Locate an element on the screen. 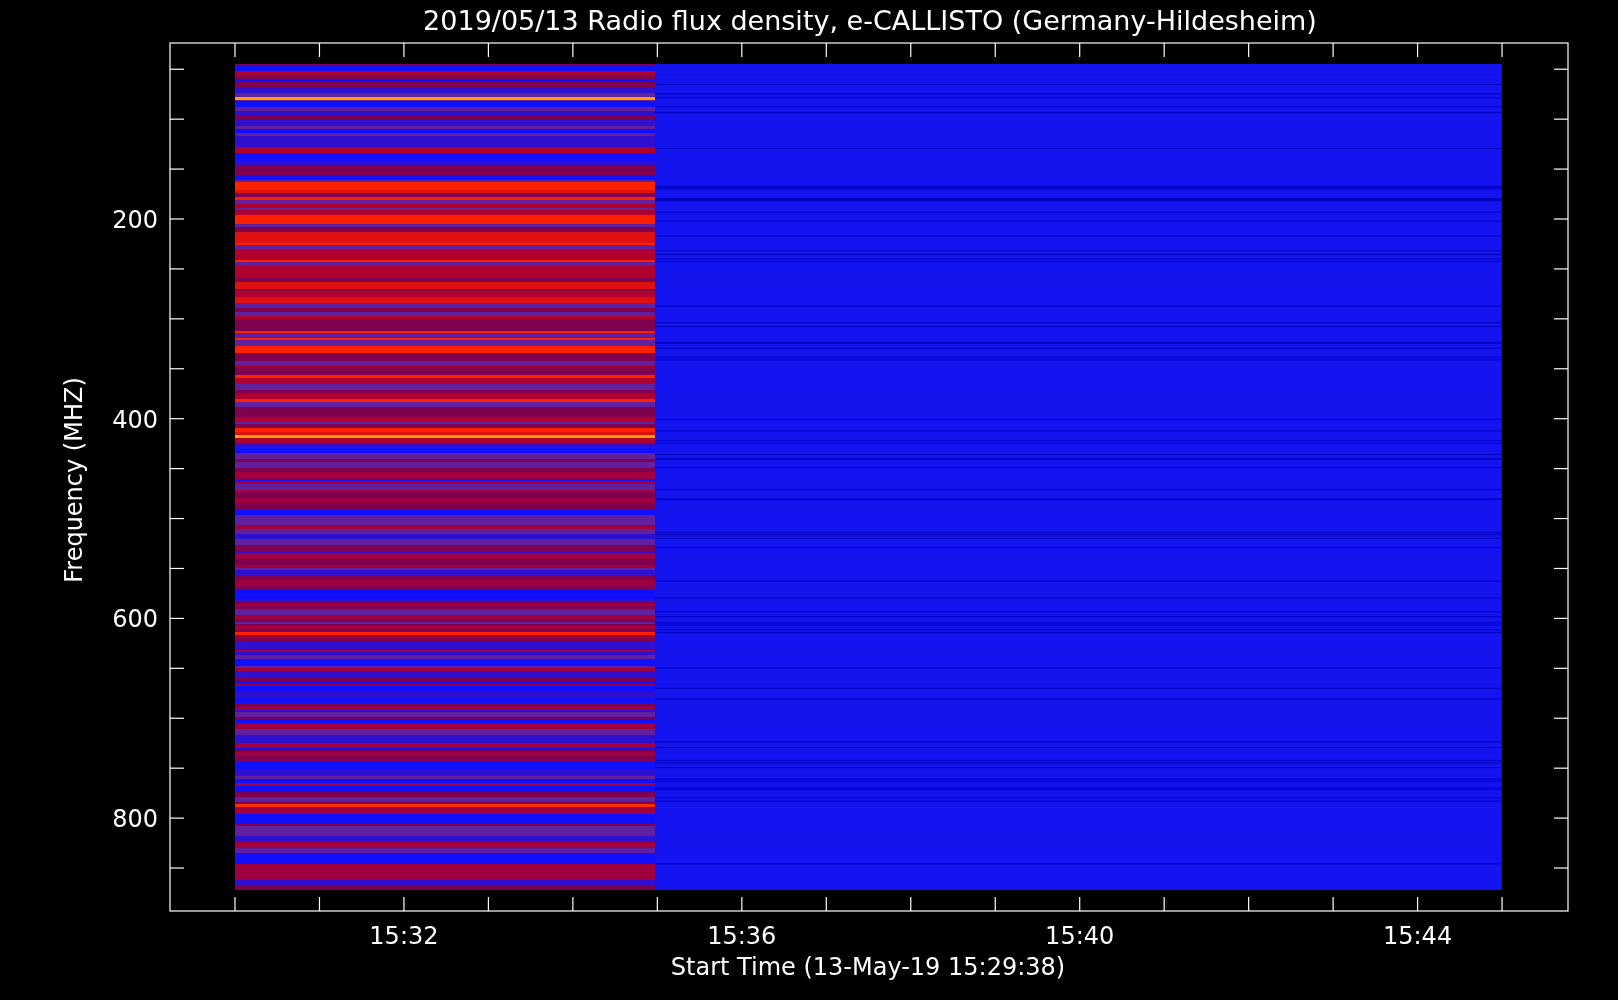 This screenshot has height=1000, width=1618. x-tick-label: 15:44 is located at coordinates (1418, 936).